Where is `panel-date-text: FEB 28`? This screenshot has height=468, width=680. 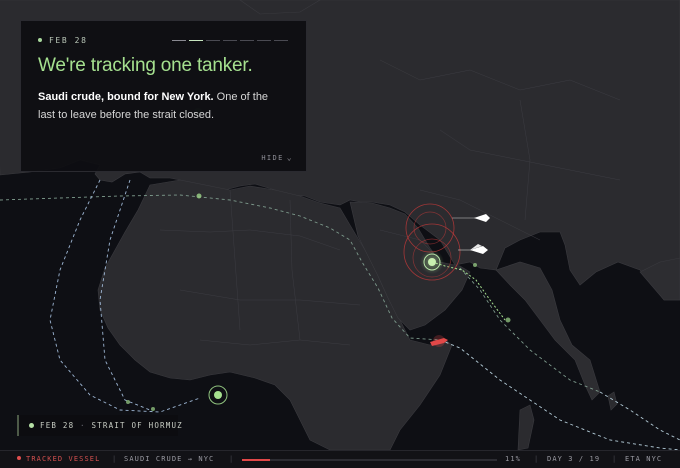 panel-date-text: FEB 28 is located at coordinates (68, 40).